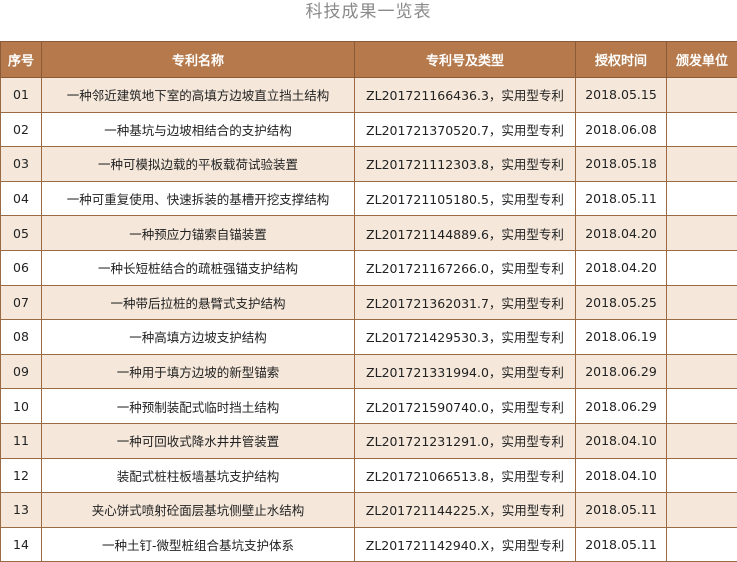  Describe the element at coordinates (621, 302) in the screenshot. I see `cell-grant-date: 2018.05.25` at that location.